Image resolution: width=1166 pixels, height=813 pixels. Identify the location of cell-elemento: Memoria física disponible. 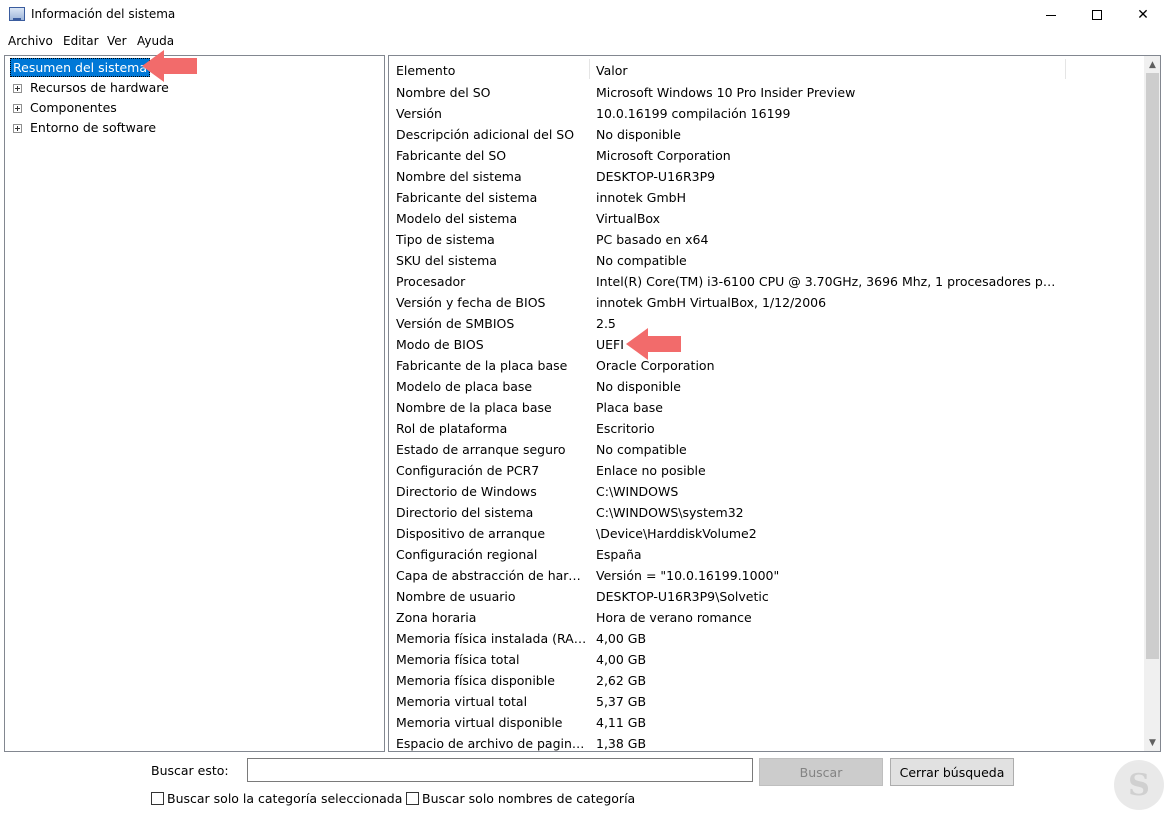
(475, 680).